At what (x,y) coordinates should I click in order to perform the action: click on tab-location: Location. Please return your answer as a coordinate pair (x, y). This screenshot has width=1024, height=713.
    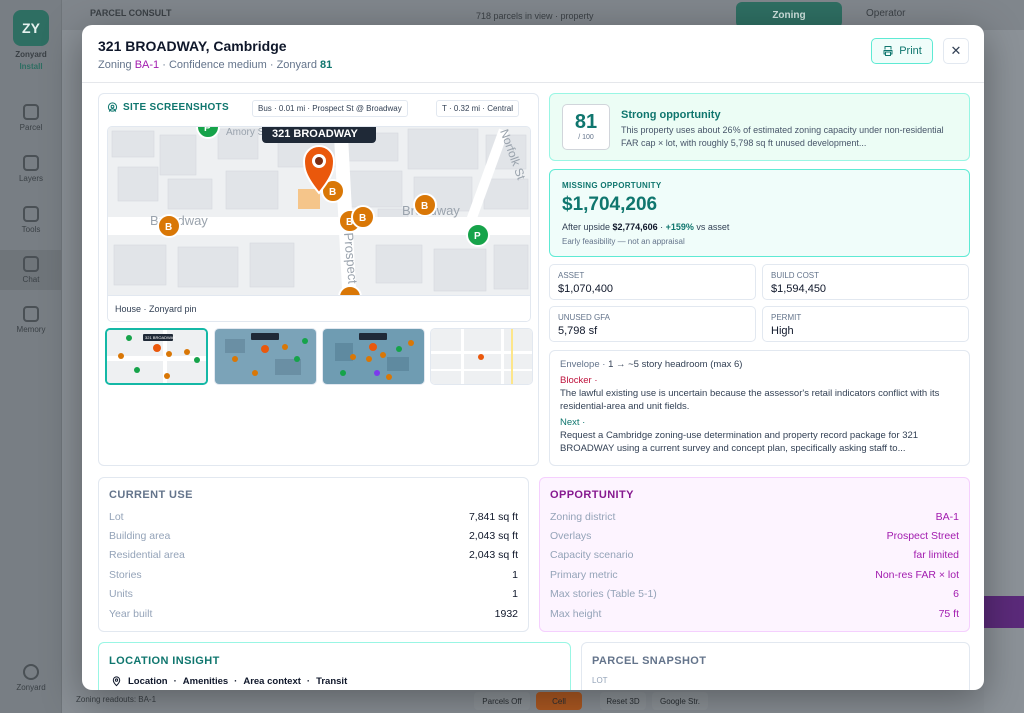
    Looking at the image, I should click on (148, 681).